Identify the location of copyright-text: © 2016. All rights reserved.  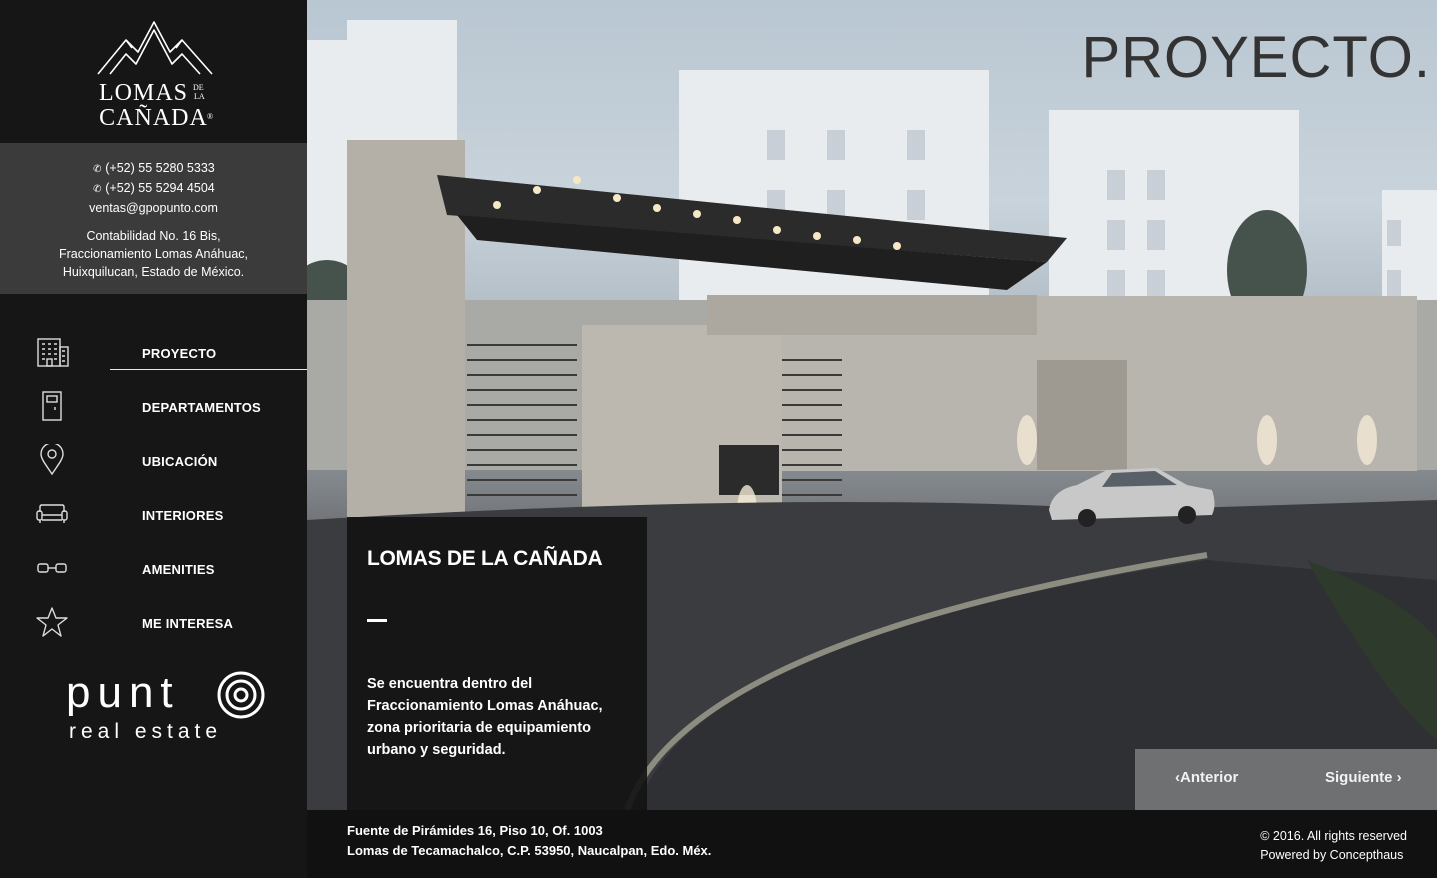
(1333, 836).